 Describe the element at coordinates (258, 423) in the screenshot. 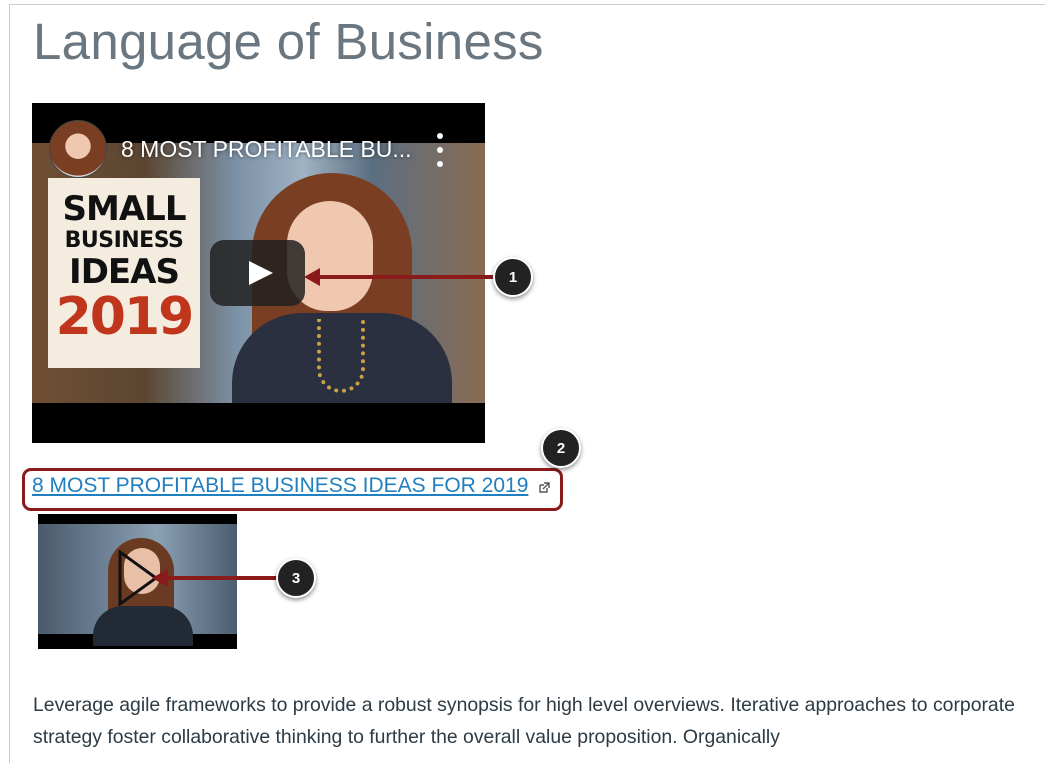

I see `video-letterbox-bar` at that location.